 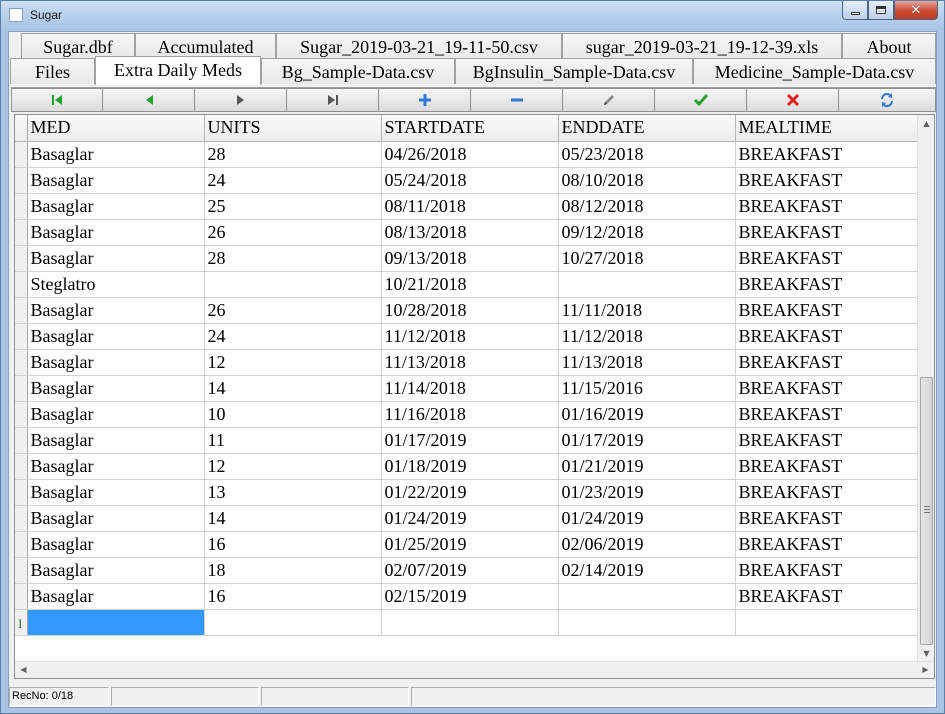 What do you see at coordinates (293, 284) in the screenshot?
I see `cell-units` at bounding box center [293, 284].